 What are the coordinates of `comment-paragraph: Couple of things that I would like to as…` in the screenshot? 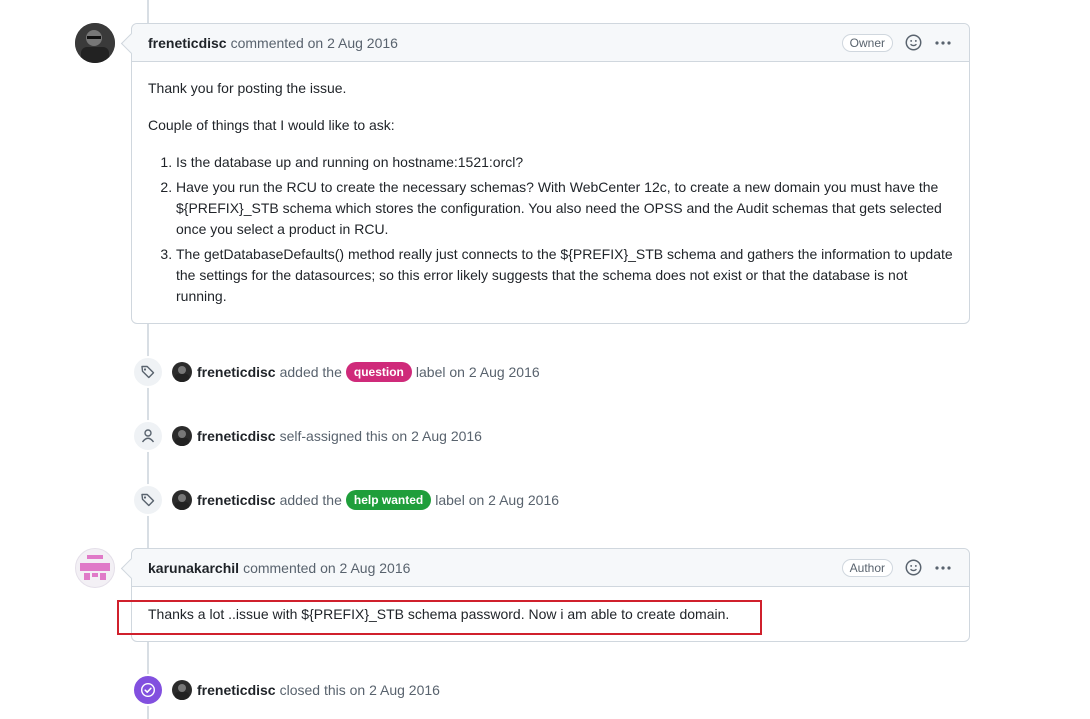 It's located at (271, 125).